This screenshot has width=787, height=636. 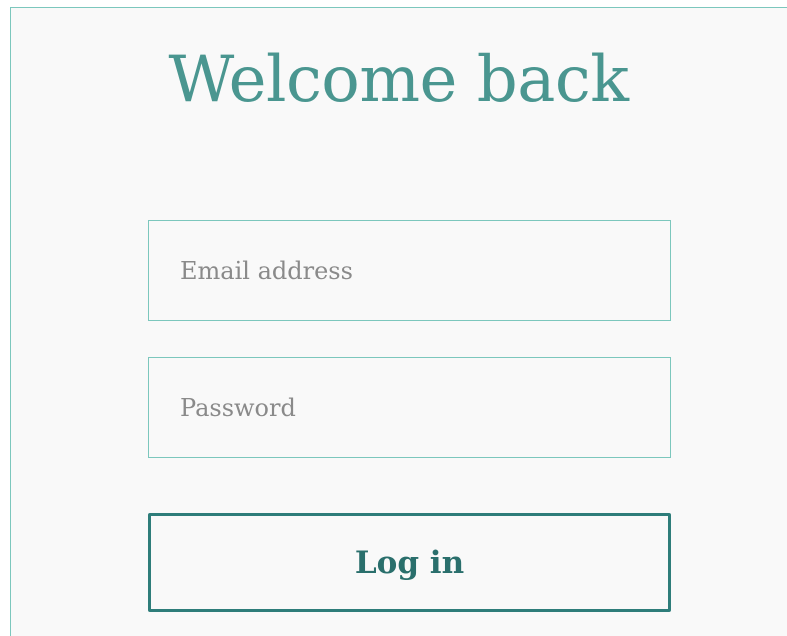 I want to click on password-field, so click(x=409, y=407).